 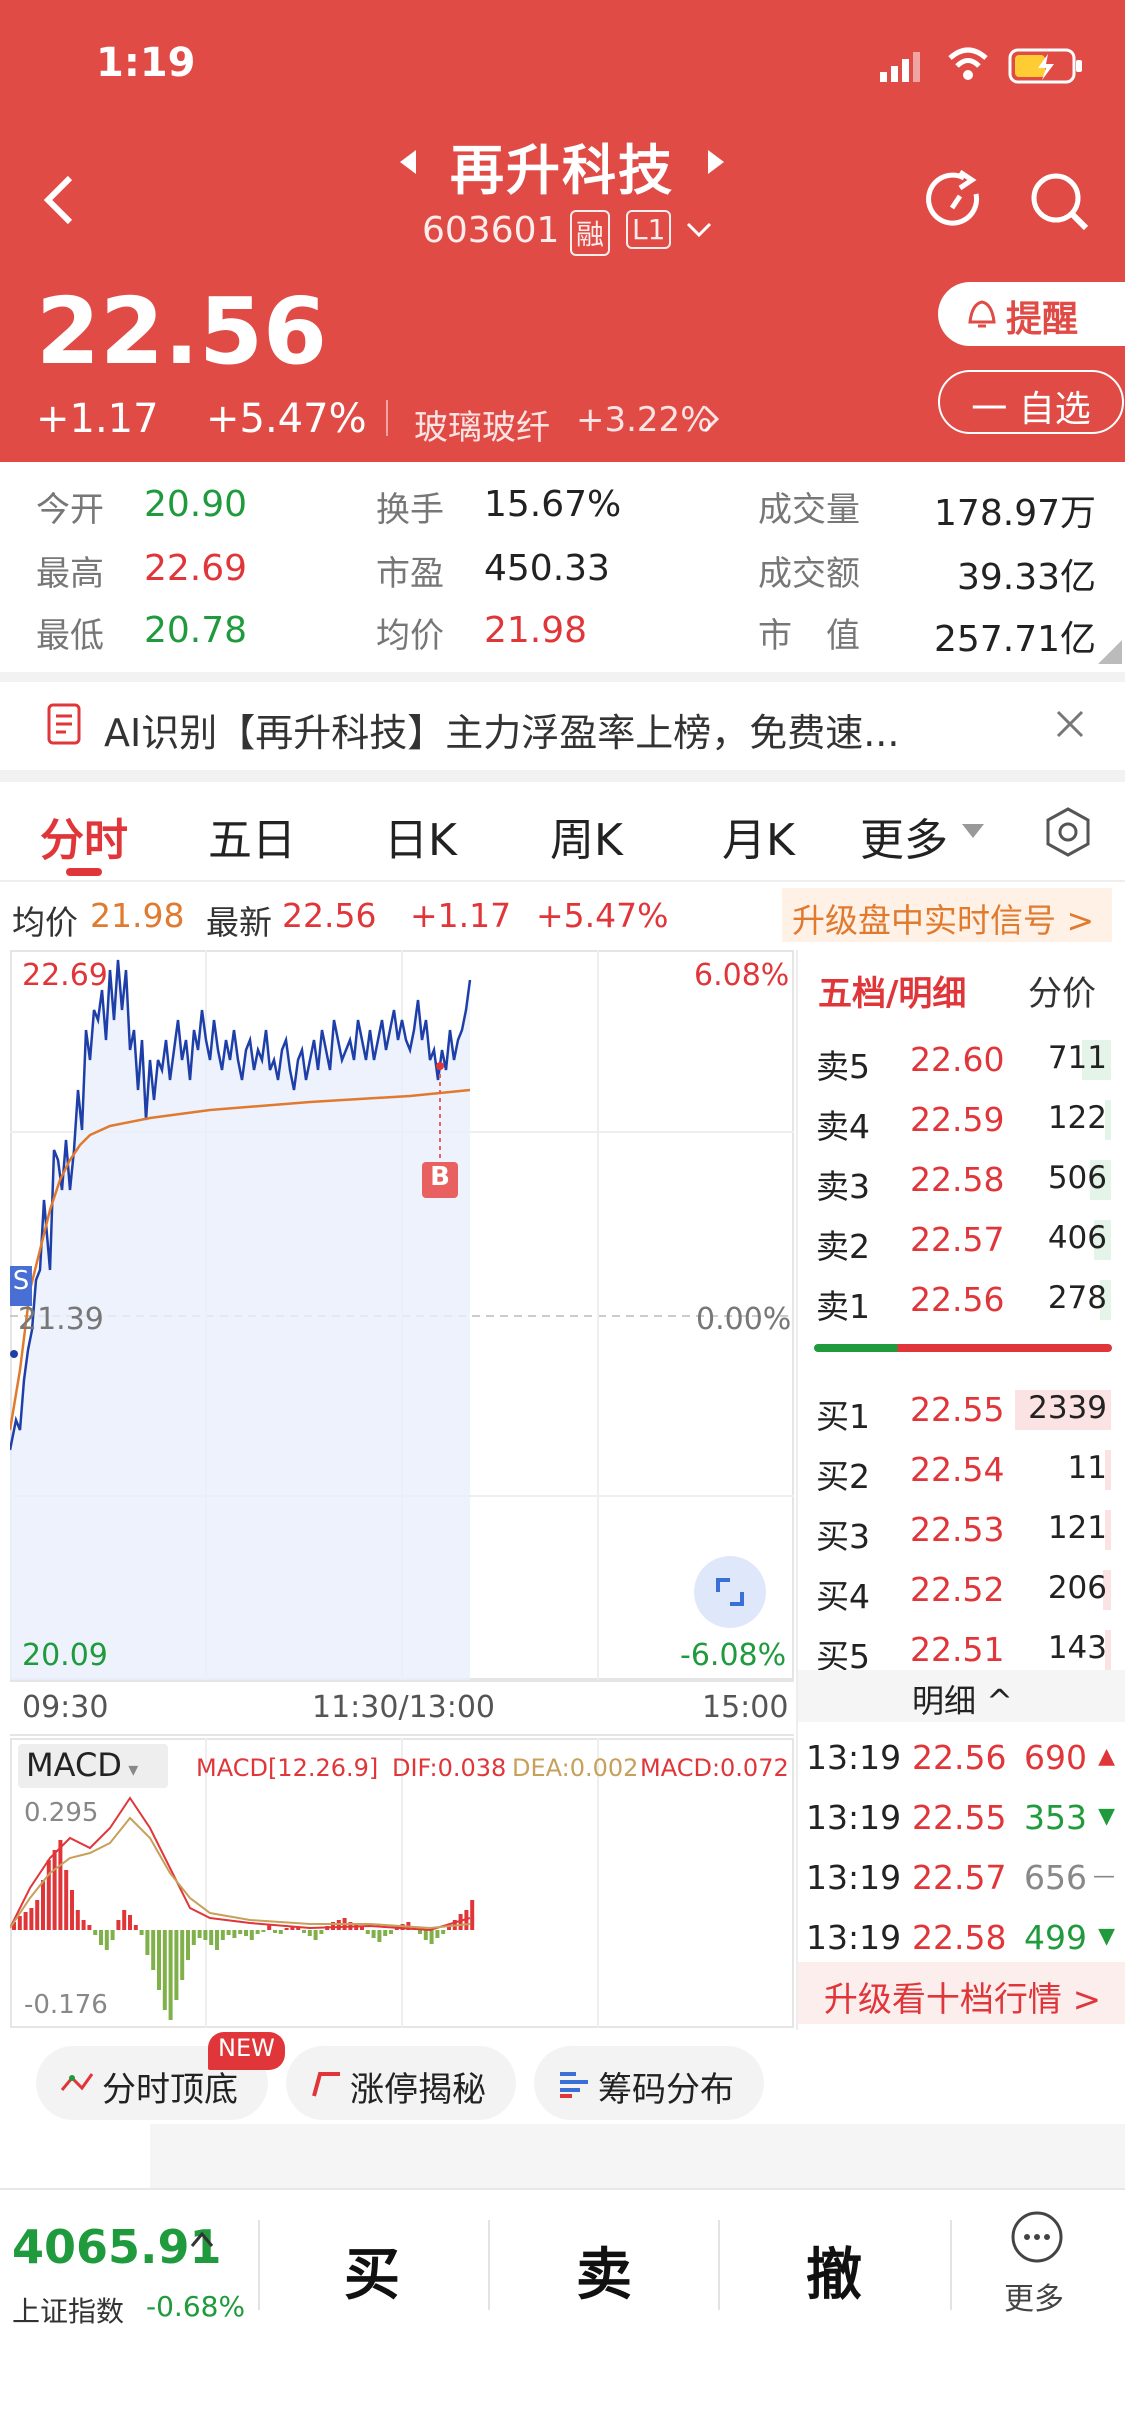 What do you see at coordinates (699, 230) in the screenshot?
I see `chevron-down-icon` at bounding box center [699, 230].